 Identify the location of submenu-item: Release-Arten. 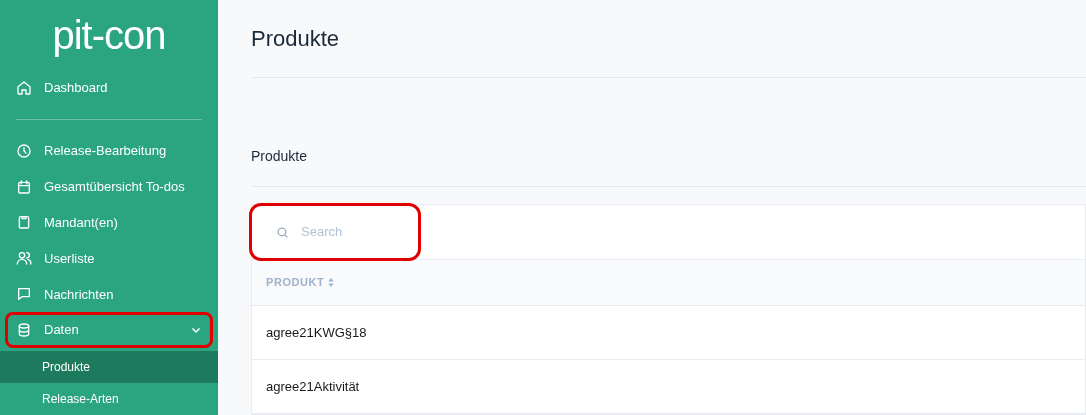
(109, 399).